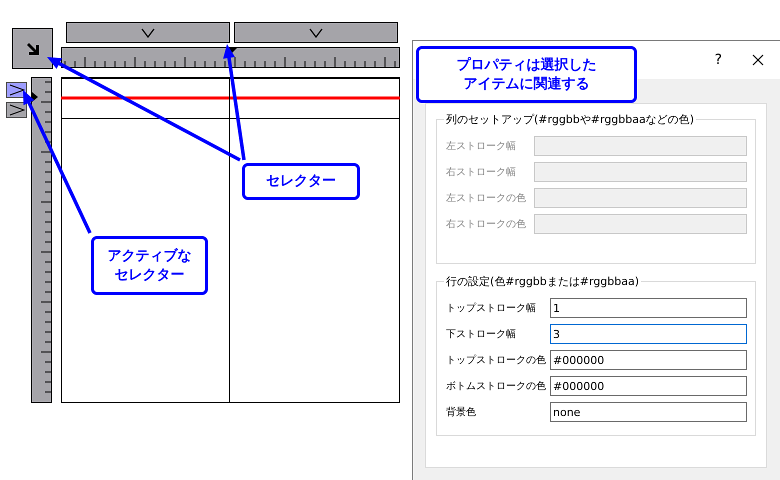 The image size is (780, 480). I want to click on group-title: 列のセットアップ(#rggbbや#rggbbaaなどの色), so click(570, 119).